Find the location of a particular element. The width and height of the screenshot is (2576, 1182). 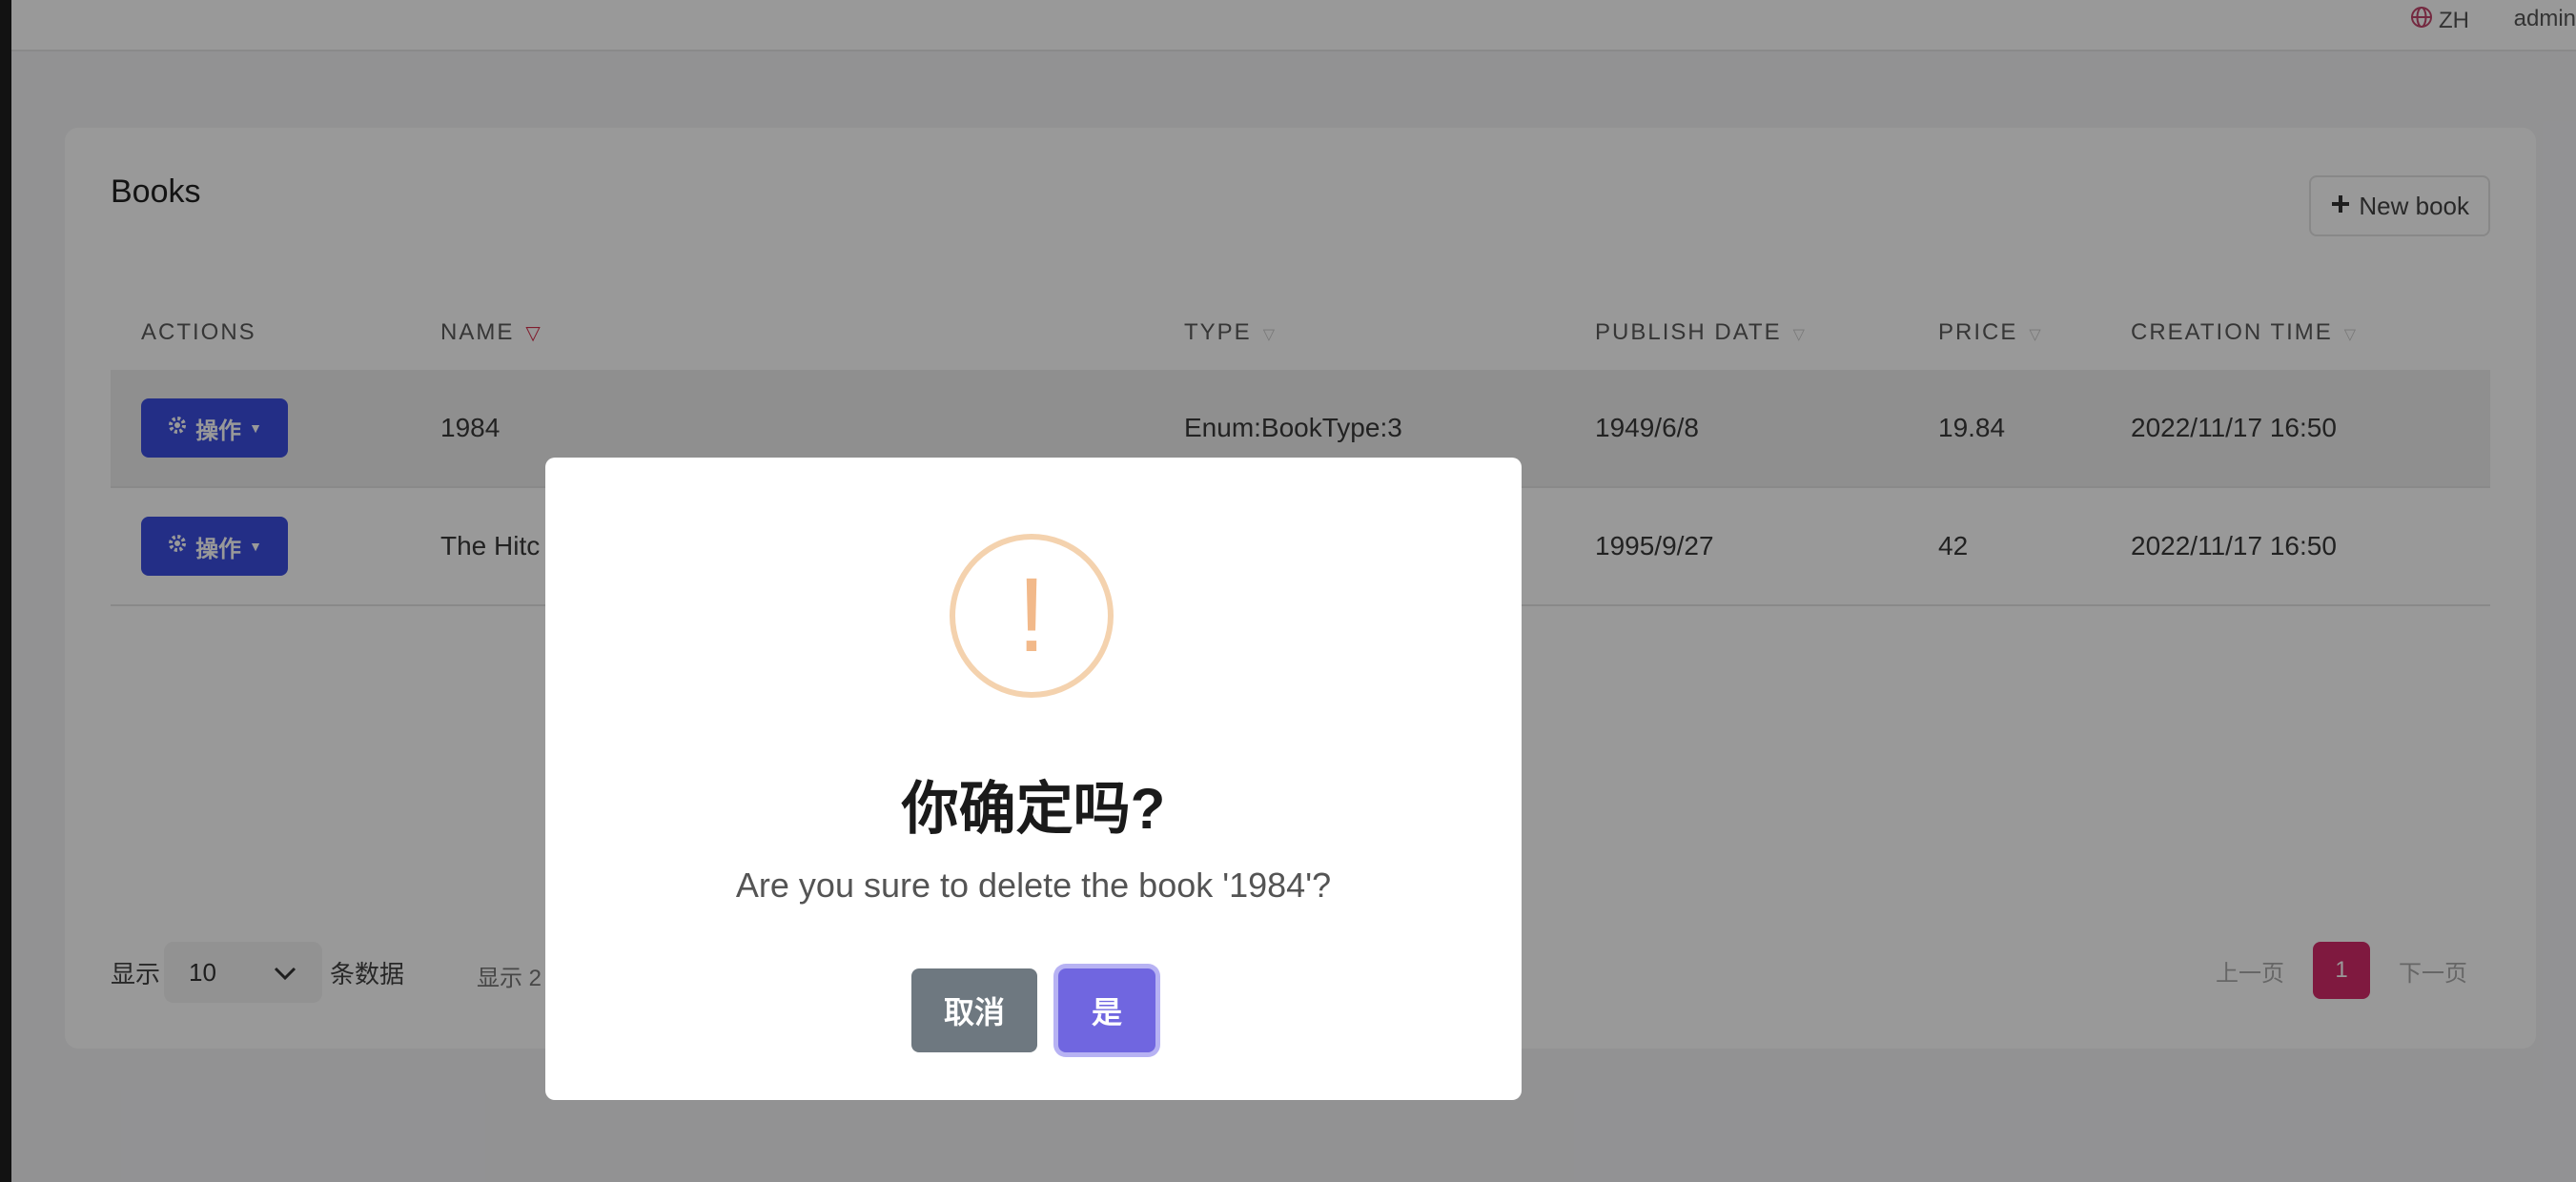

cancel-button: 取消 is located at coordinates (974, 1010).